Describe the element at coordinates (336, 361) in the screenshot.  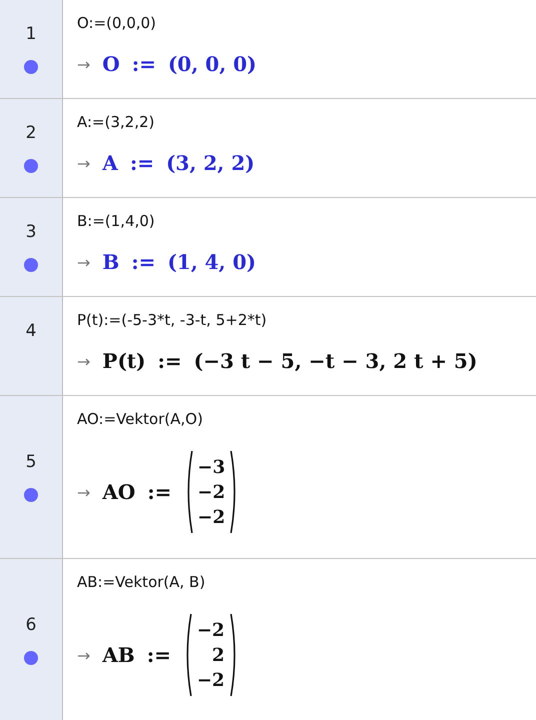
I see `output-value: (−3 t − 5, −t − 3, 2 t + 5)` at that location.